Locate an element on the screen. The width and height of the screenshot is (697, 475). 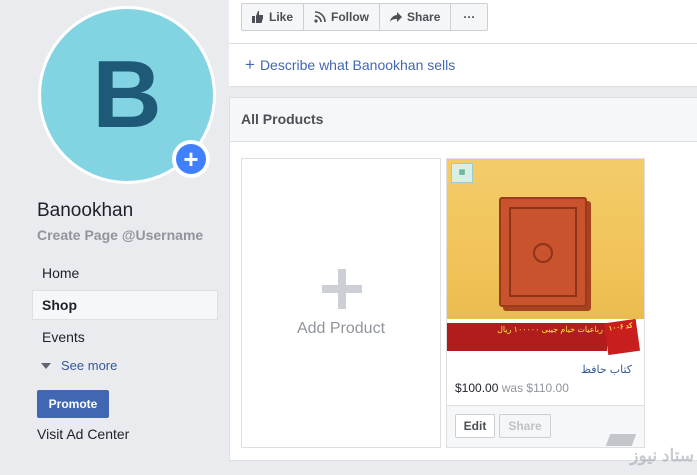
follow-button: Follow is located at coordinates (342, 17).